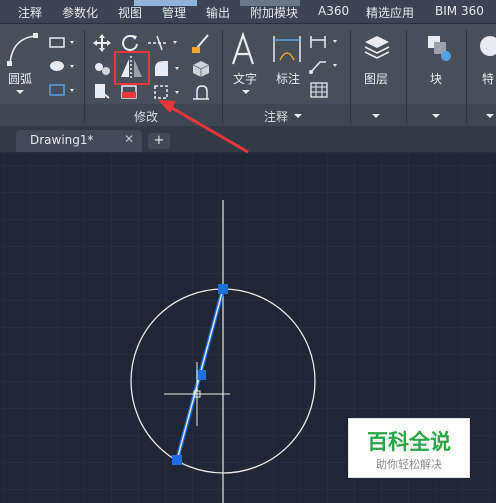 This screenshot has width=496, height=503. Describe the element at coordinates (409, 464) in the screenshot. I see `watermark-subtitle: 助你轻松解决` at that location.